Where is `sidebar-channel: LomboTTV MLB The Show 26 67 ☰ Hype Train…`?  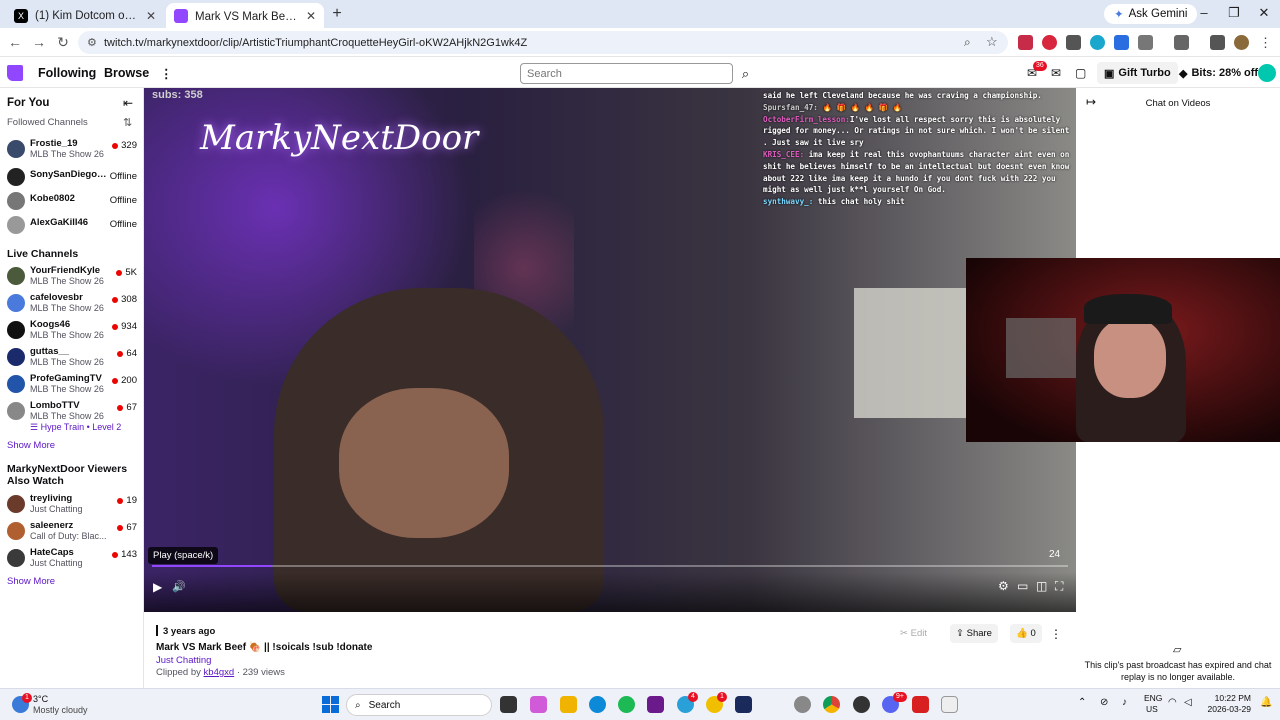
sidebar-channel: LomboTTV MLB The Show 26 67 ☰ Hype Train… is located at coordinates (72, 417).